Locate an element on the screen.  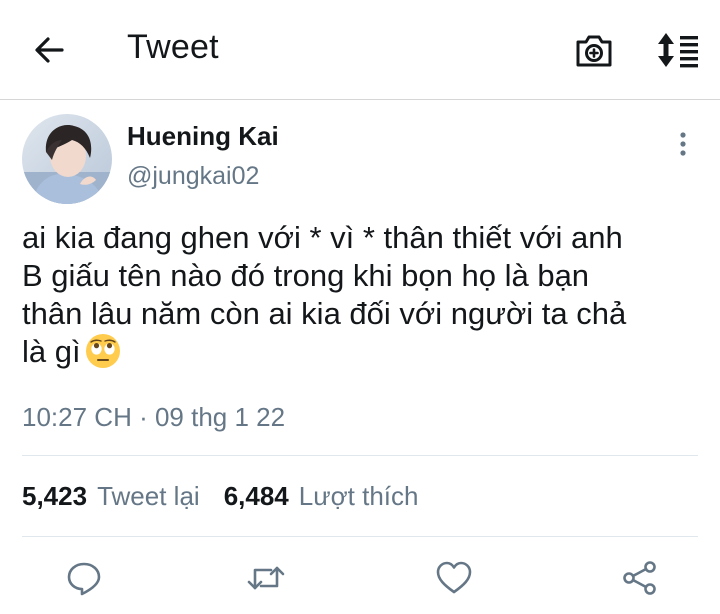
reply-icon is located at coordinates (84, 579).